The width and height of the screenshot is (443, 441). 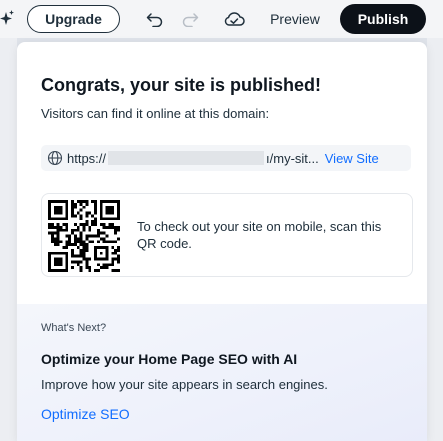 I want to click on qr-code, so click(x=84, y=236).